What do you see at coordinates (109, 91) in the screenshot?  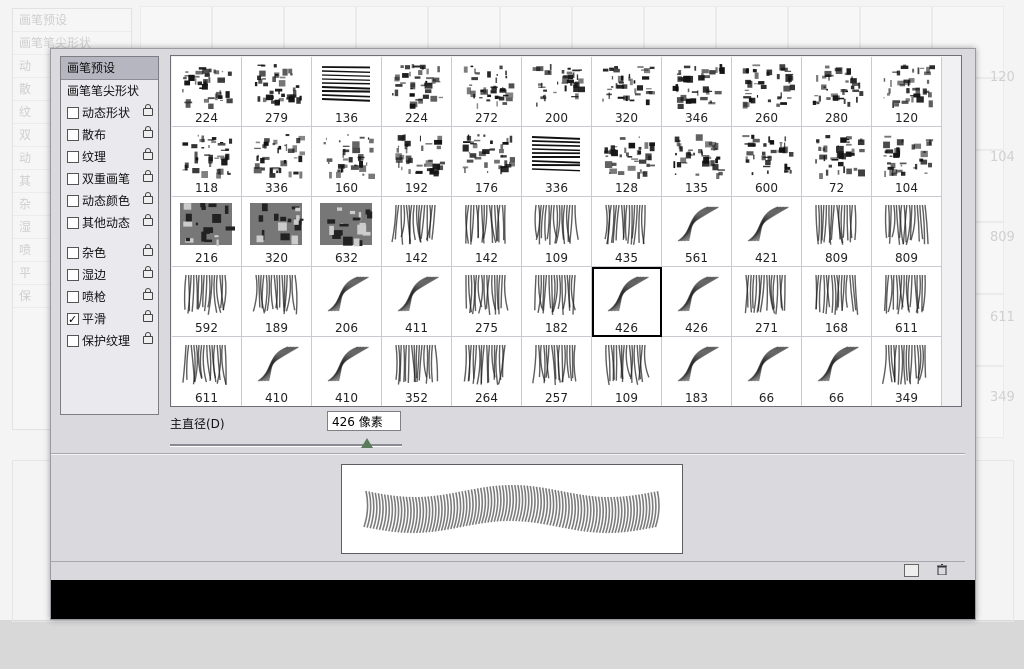 I see `sidebar-item-tip-shape: 画笔笔尖形状` at bounding box center [109, 91].